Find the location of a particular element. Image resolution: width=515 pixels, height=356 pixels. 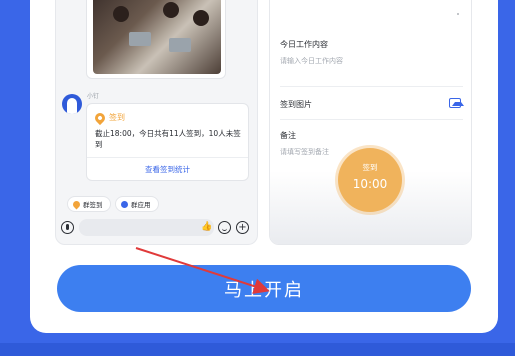

message-input is located at coordinates (146, 227).